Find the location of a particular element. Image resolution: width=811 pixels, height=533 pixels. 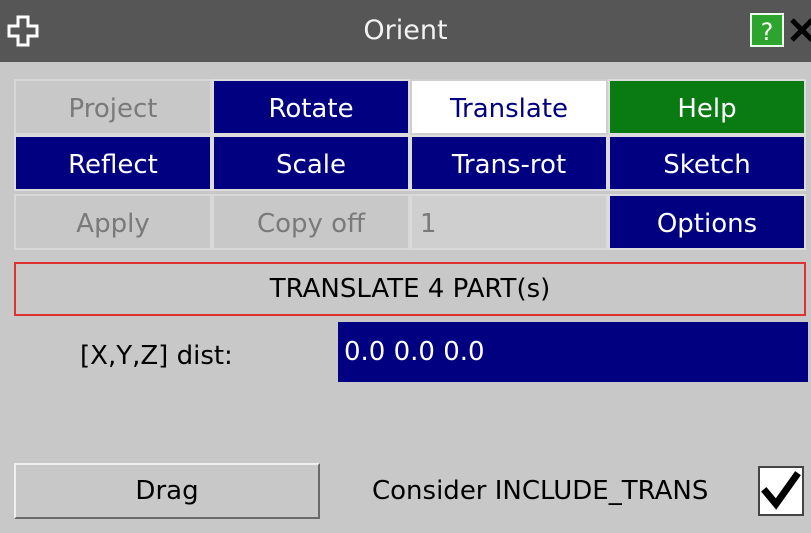

distance-input: 0.0 0.0 0.0 is located at coordinates (573, 352).